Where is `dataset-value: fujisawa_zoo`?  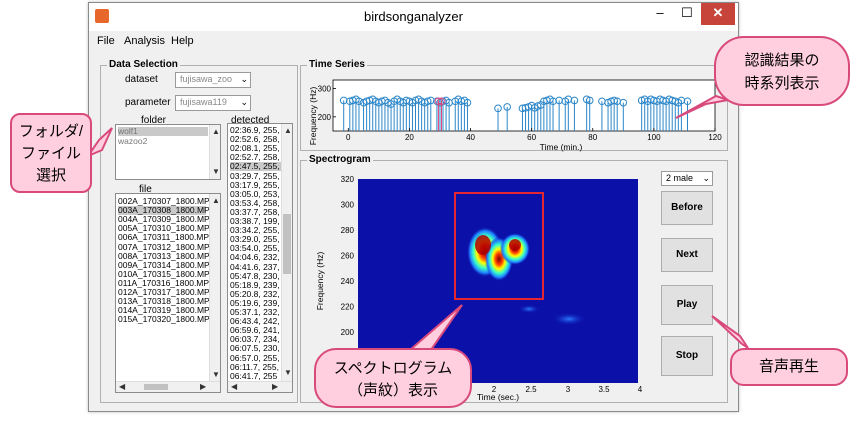 dataset-value: fujisawa_zoo is located at coordinates (206, 79).